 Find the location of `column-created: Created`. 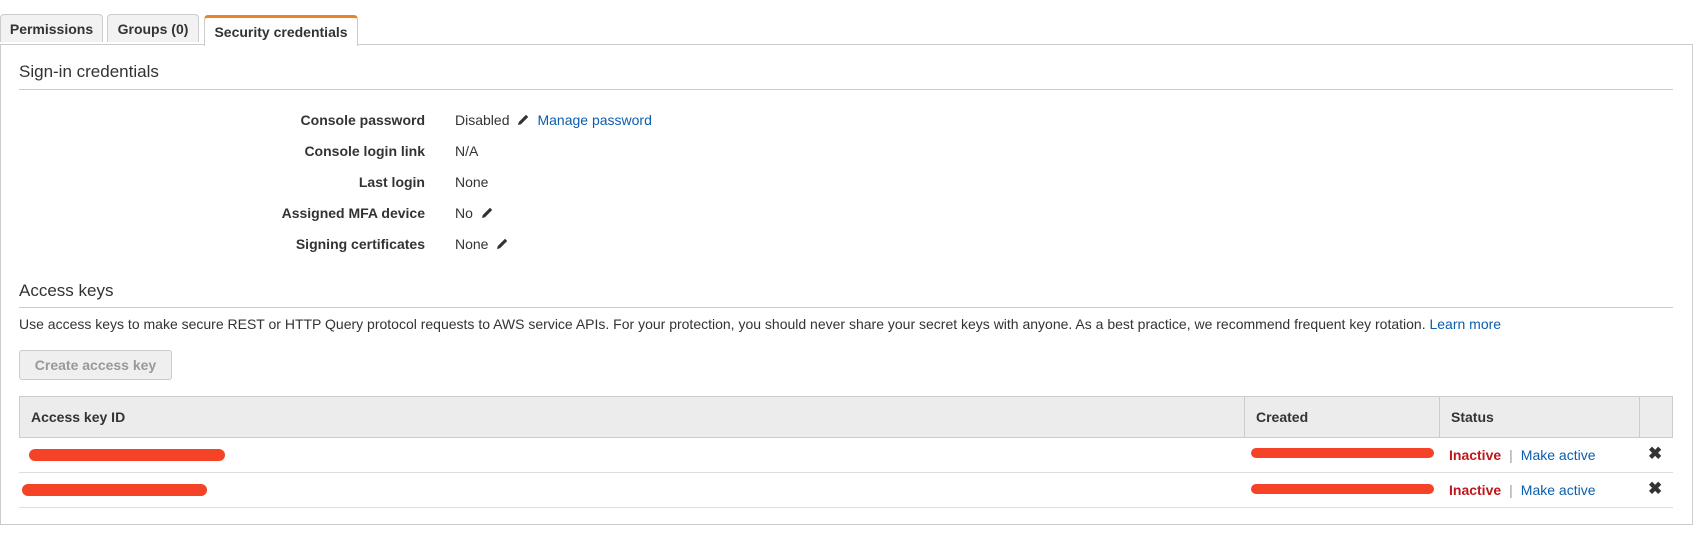

column-created: Created is located at coordinates (1341, 417).